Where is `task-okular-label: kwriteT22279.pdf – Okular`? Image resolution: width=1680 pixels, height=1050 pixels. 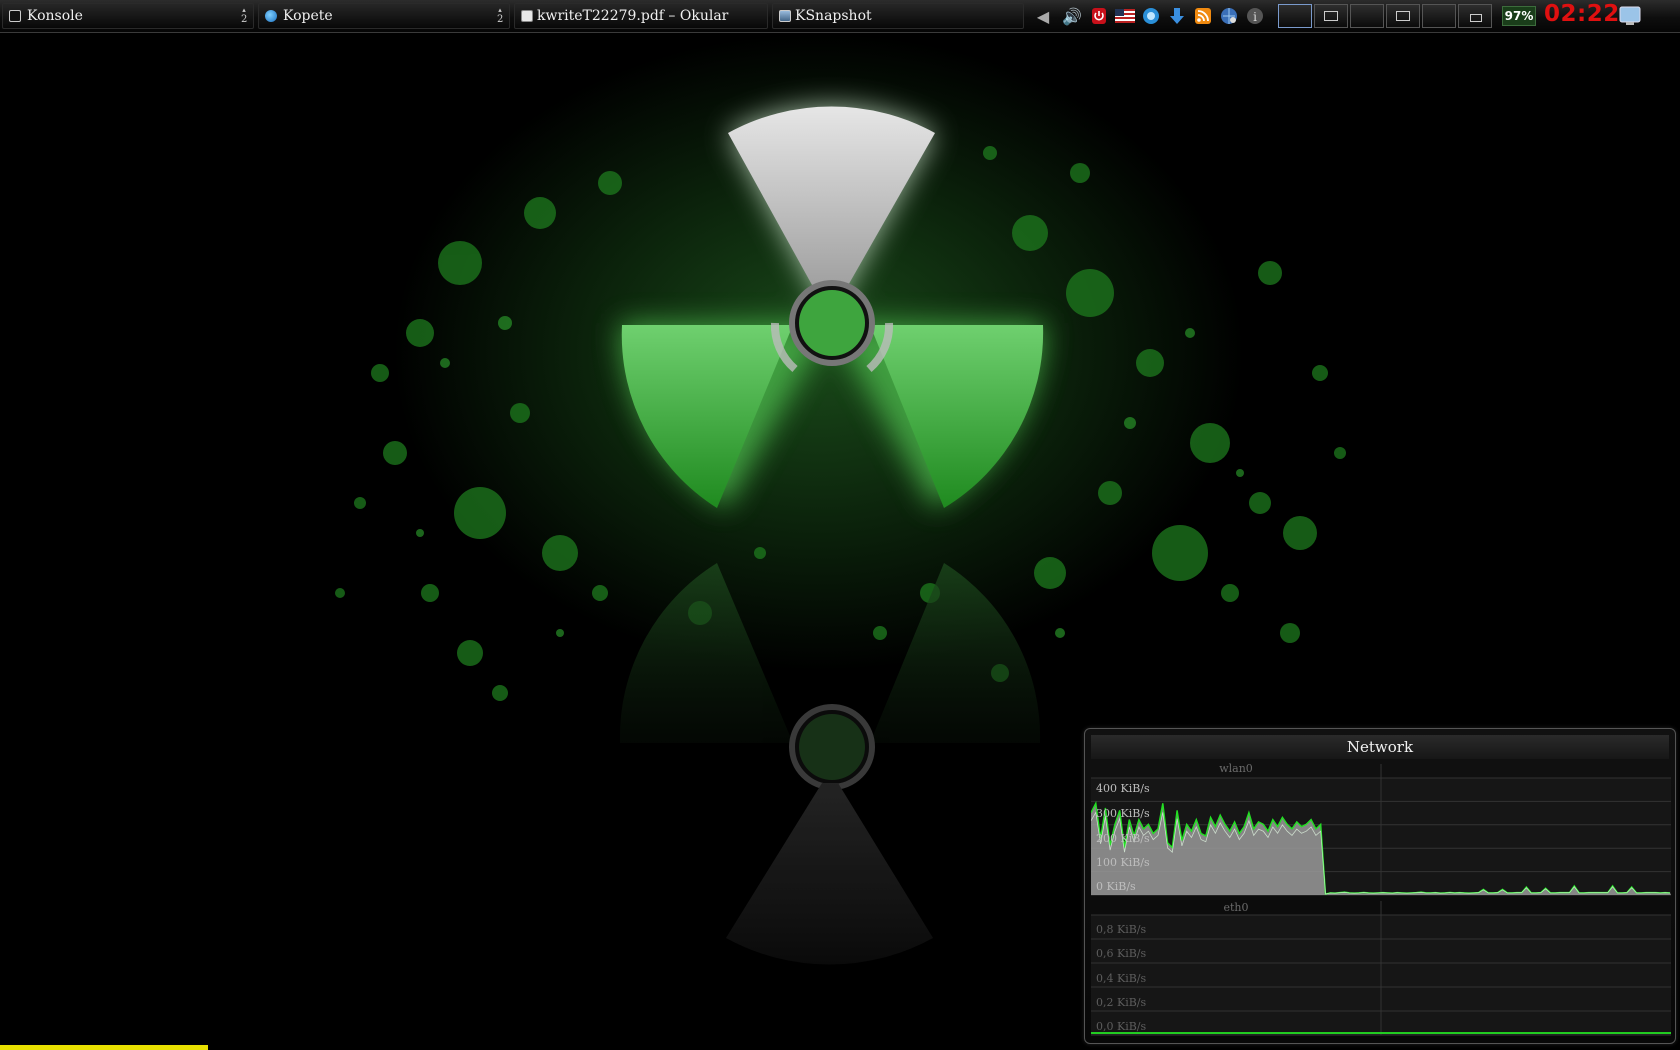
task-okular-label: kwriteT22279.pdf – Okular is located at coordinates (633, 16).